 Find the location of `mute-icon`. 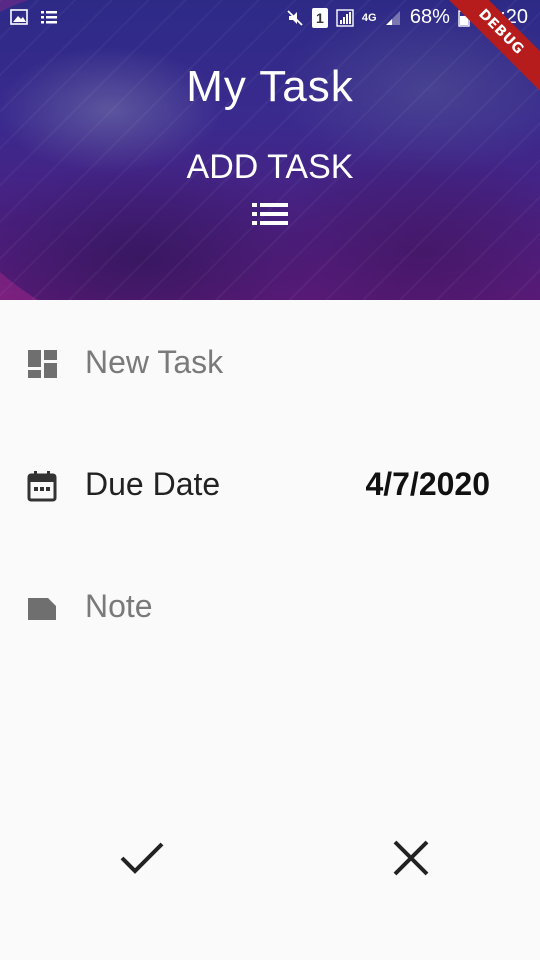

mute-icon is located at coordinates (295, 17).